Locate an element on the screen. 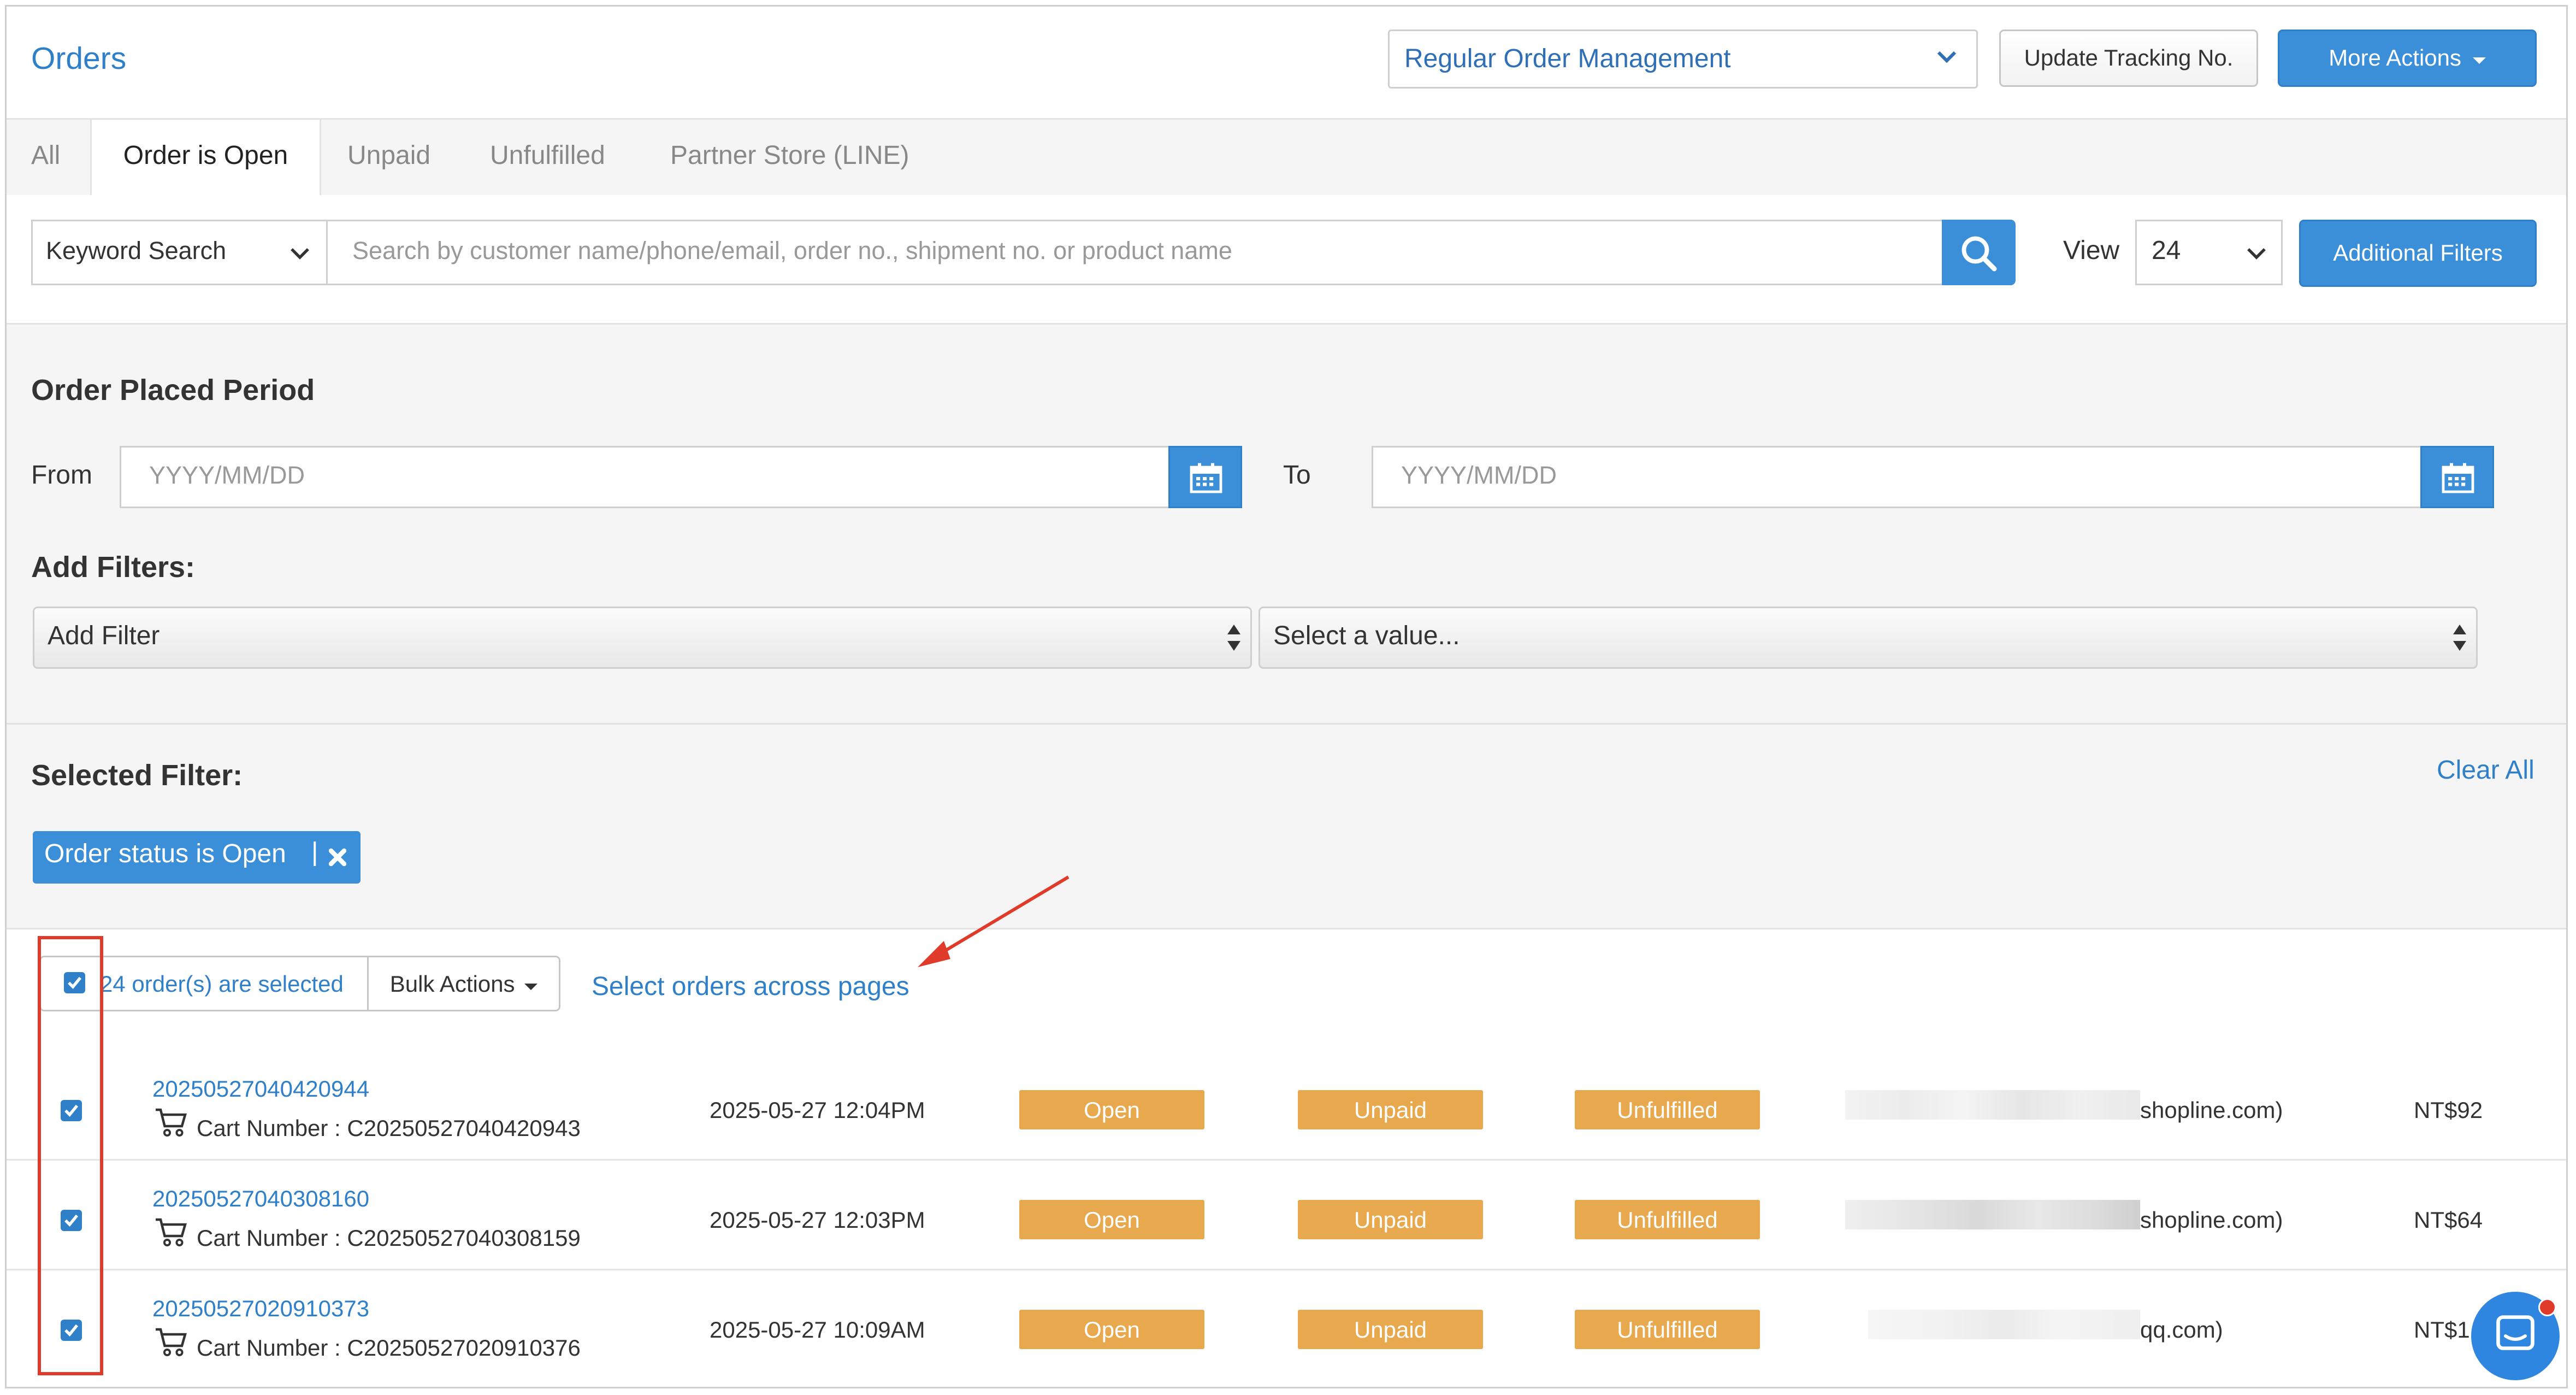  order-number-link: 20250527040308160 is located at coordinates (260, 1198).